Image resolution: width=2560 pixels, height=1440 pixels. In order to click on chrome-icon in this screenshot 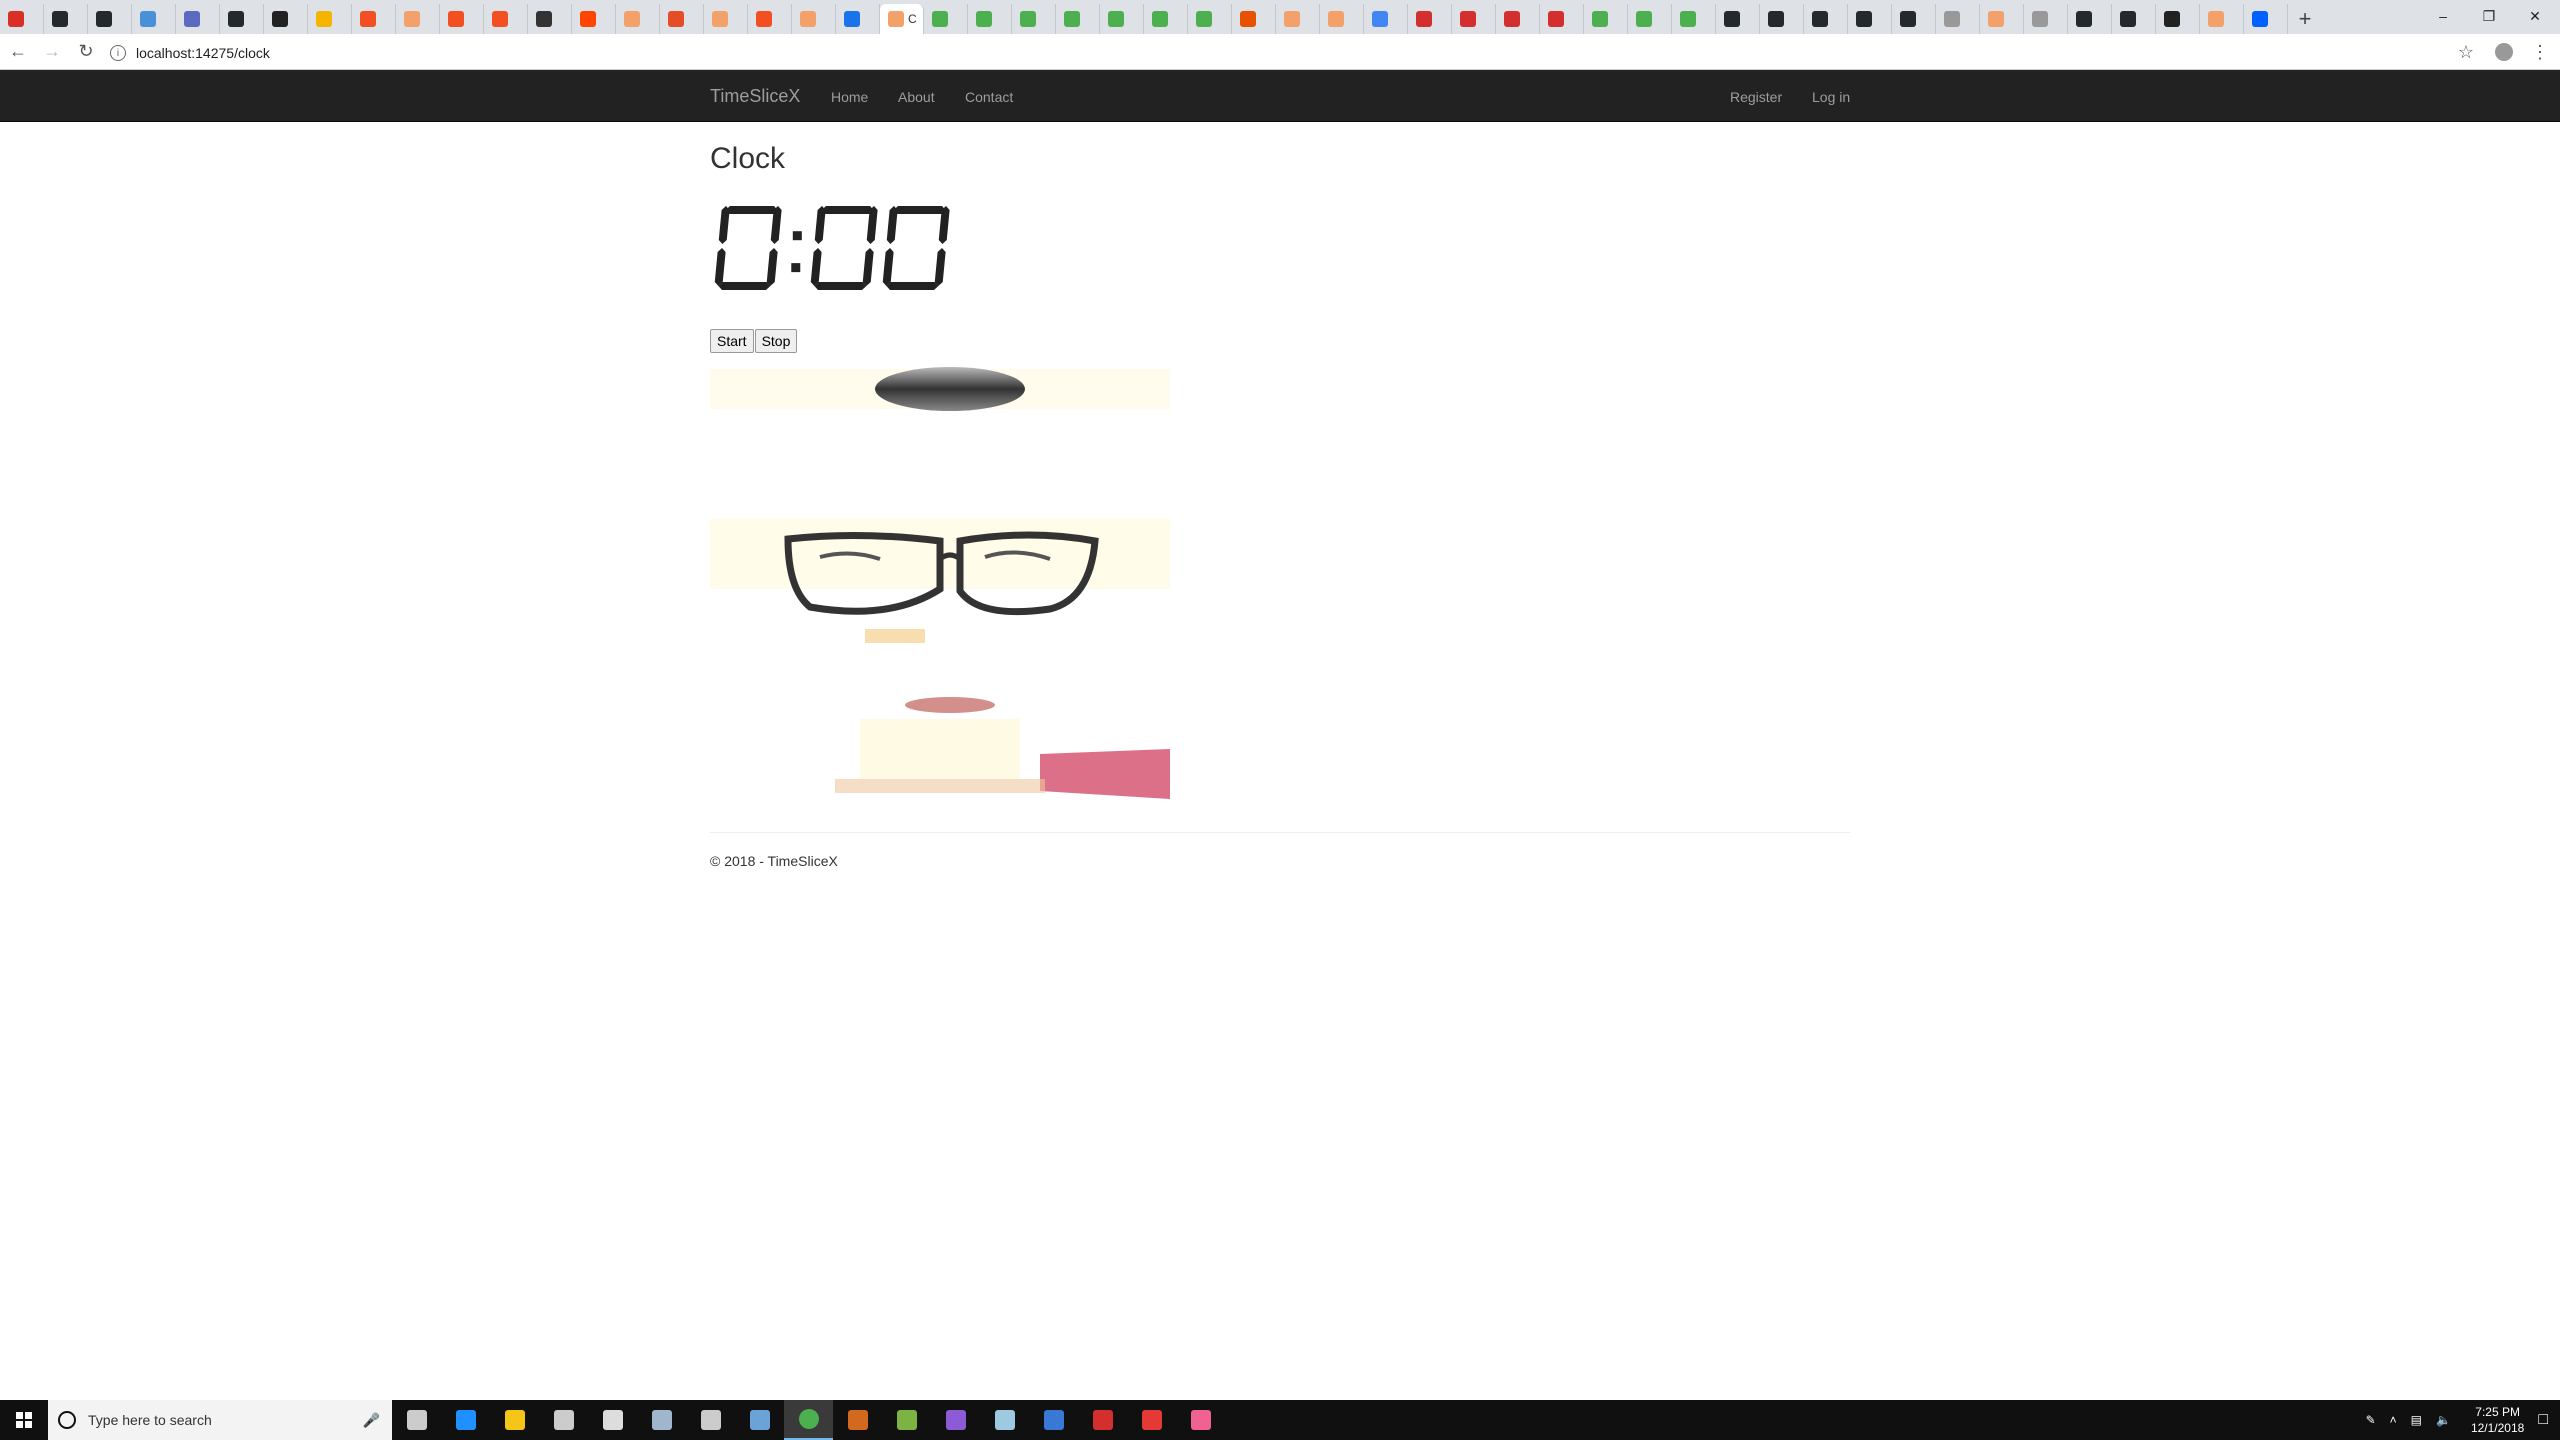, I will do `click(808, 1420)`.